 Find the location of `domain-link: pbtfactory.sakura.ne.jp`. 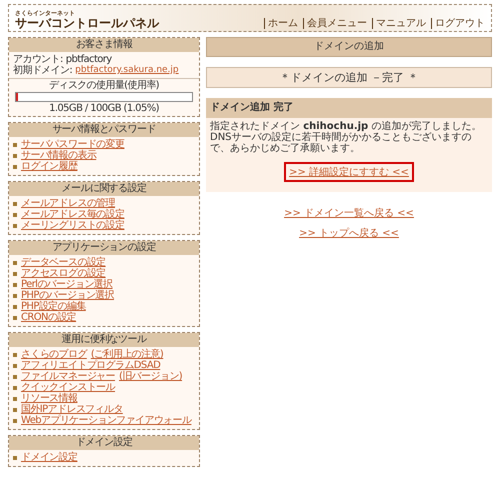

domain-link: pbtfactory.sakura.ne.jp is located at coordinates (127, 70).